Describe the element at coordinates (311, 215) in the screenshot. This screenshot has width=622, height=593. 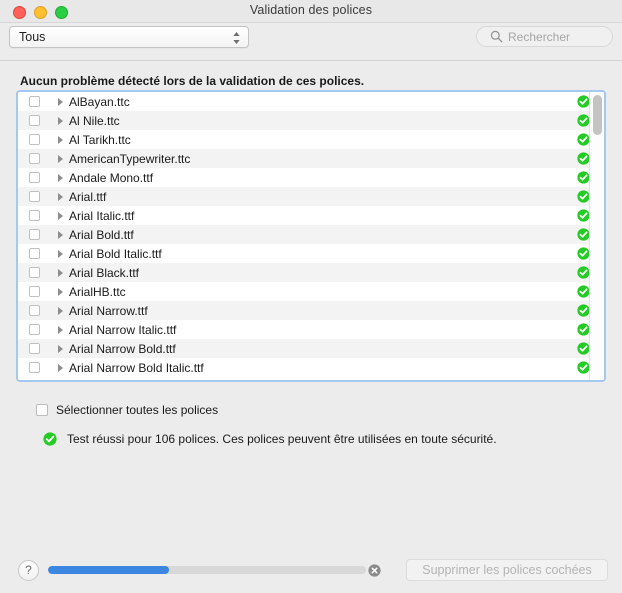
I see `font-list-row: Arial Italic.ttf` at that location.